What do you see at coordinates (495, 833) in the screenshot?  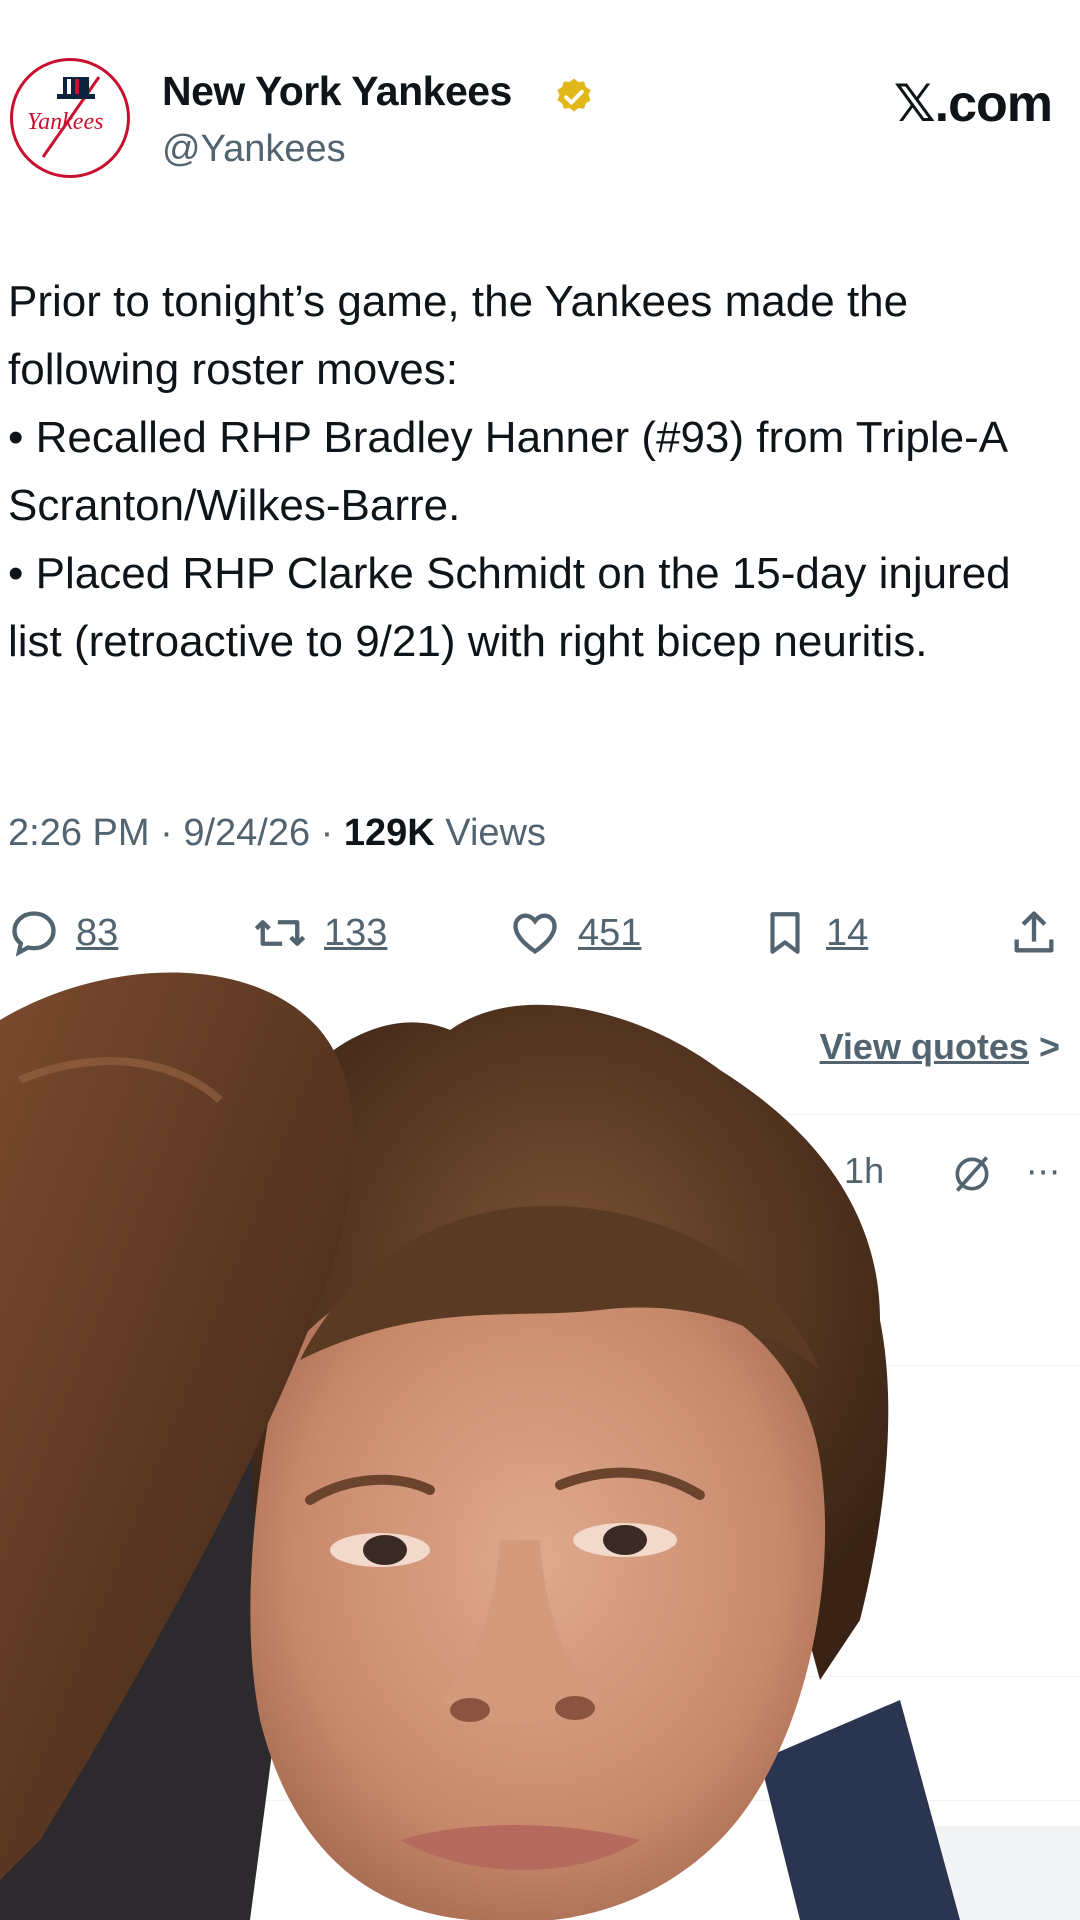 I see `views-label: Views` at bounding box center [495, 833].